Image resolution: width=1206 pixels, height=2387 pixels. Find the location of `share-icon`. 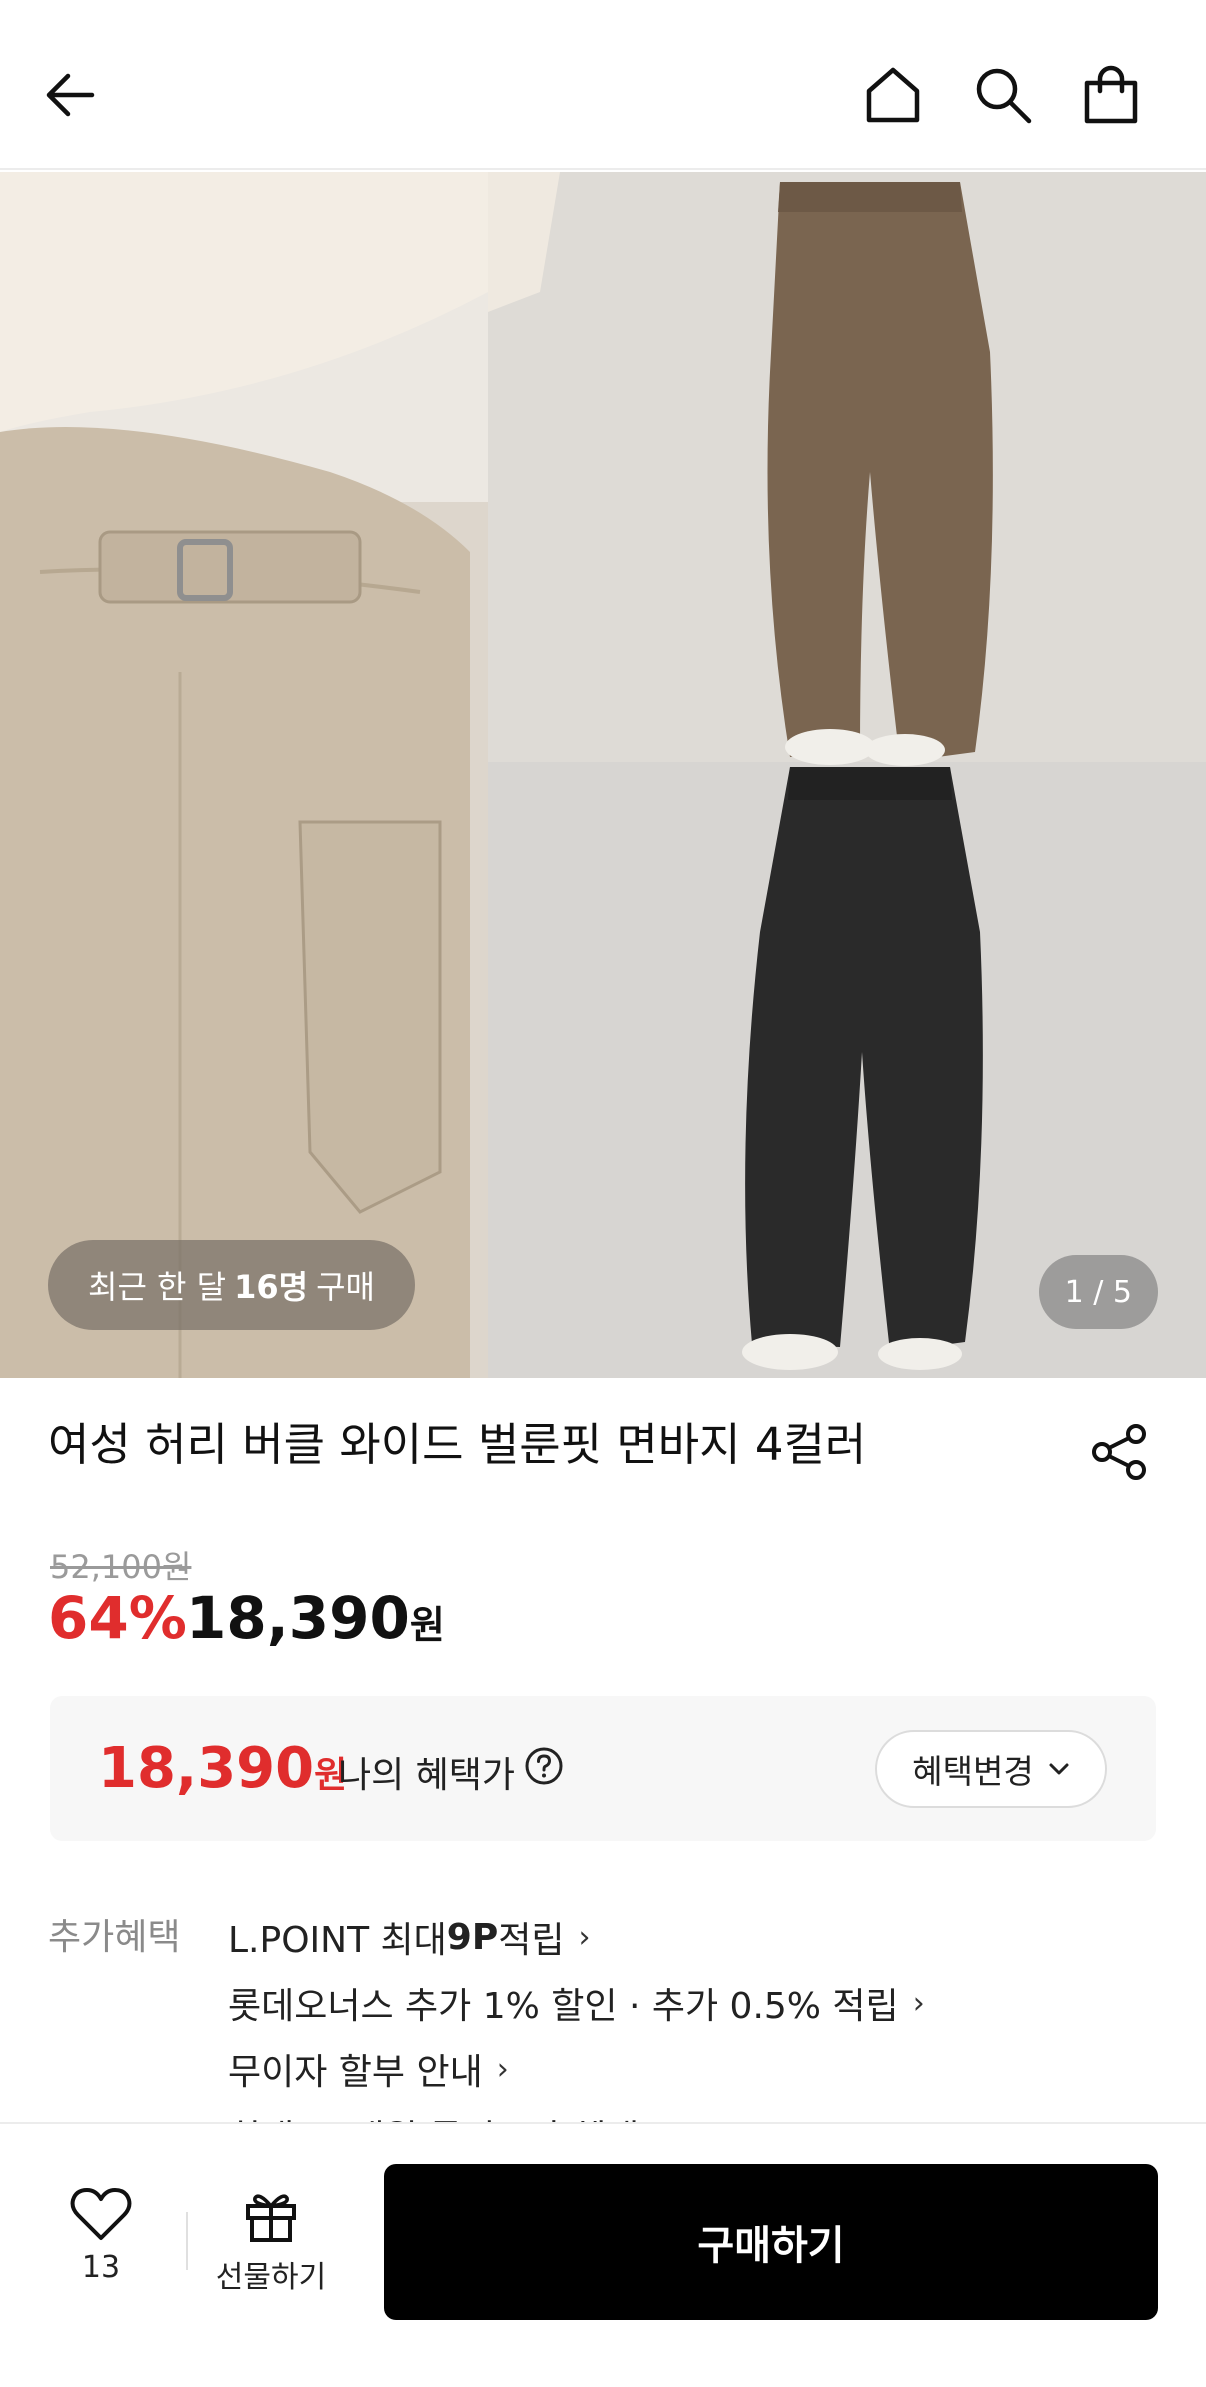

share-icon is located at coordinates (1119, 1452).